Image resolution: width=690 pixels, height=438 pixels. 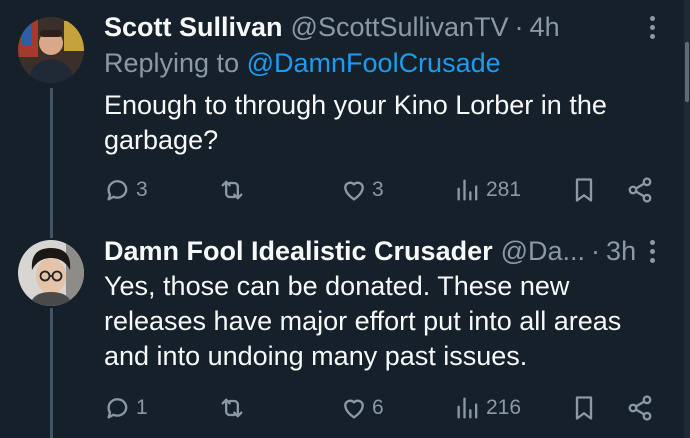 I want to click on timestamp: 4h, so click(x=545, y=27).